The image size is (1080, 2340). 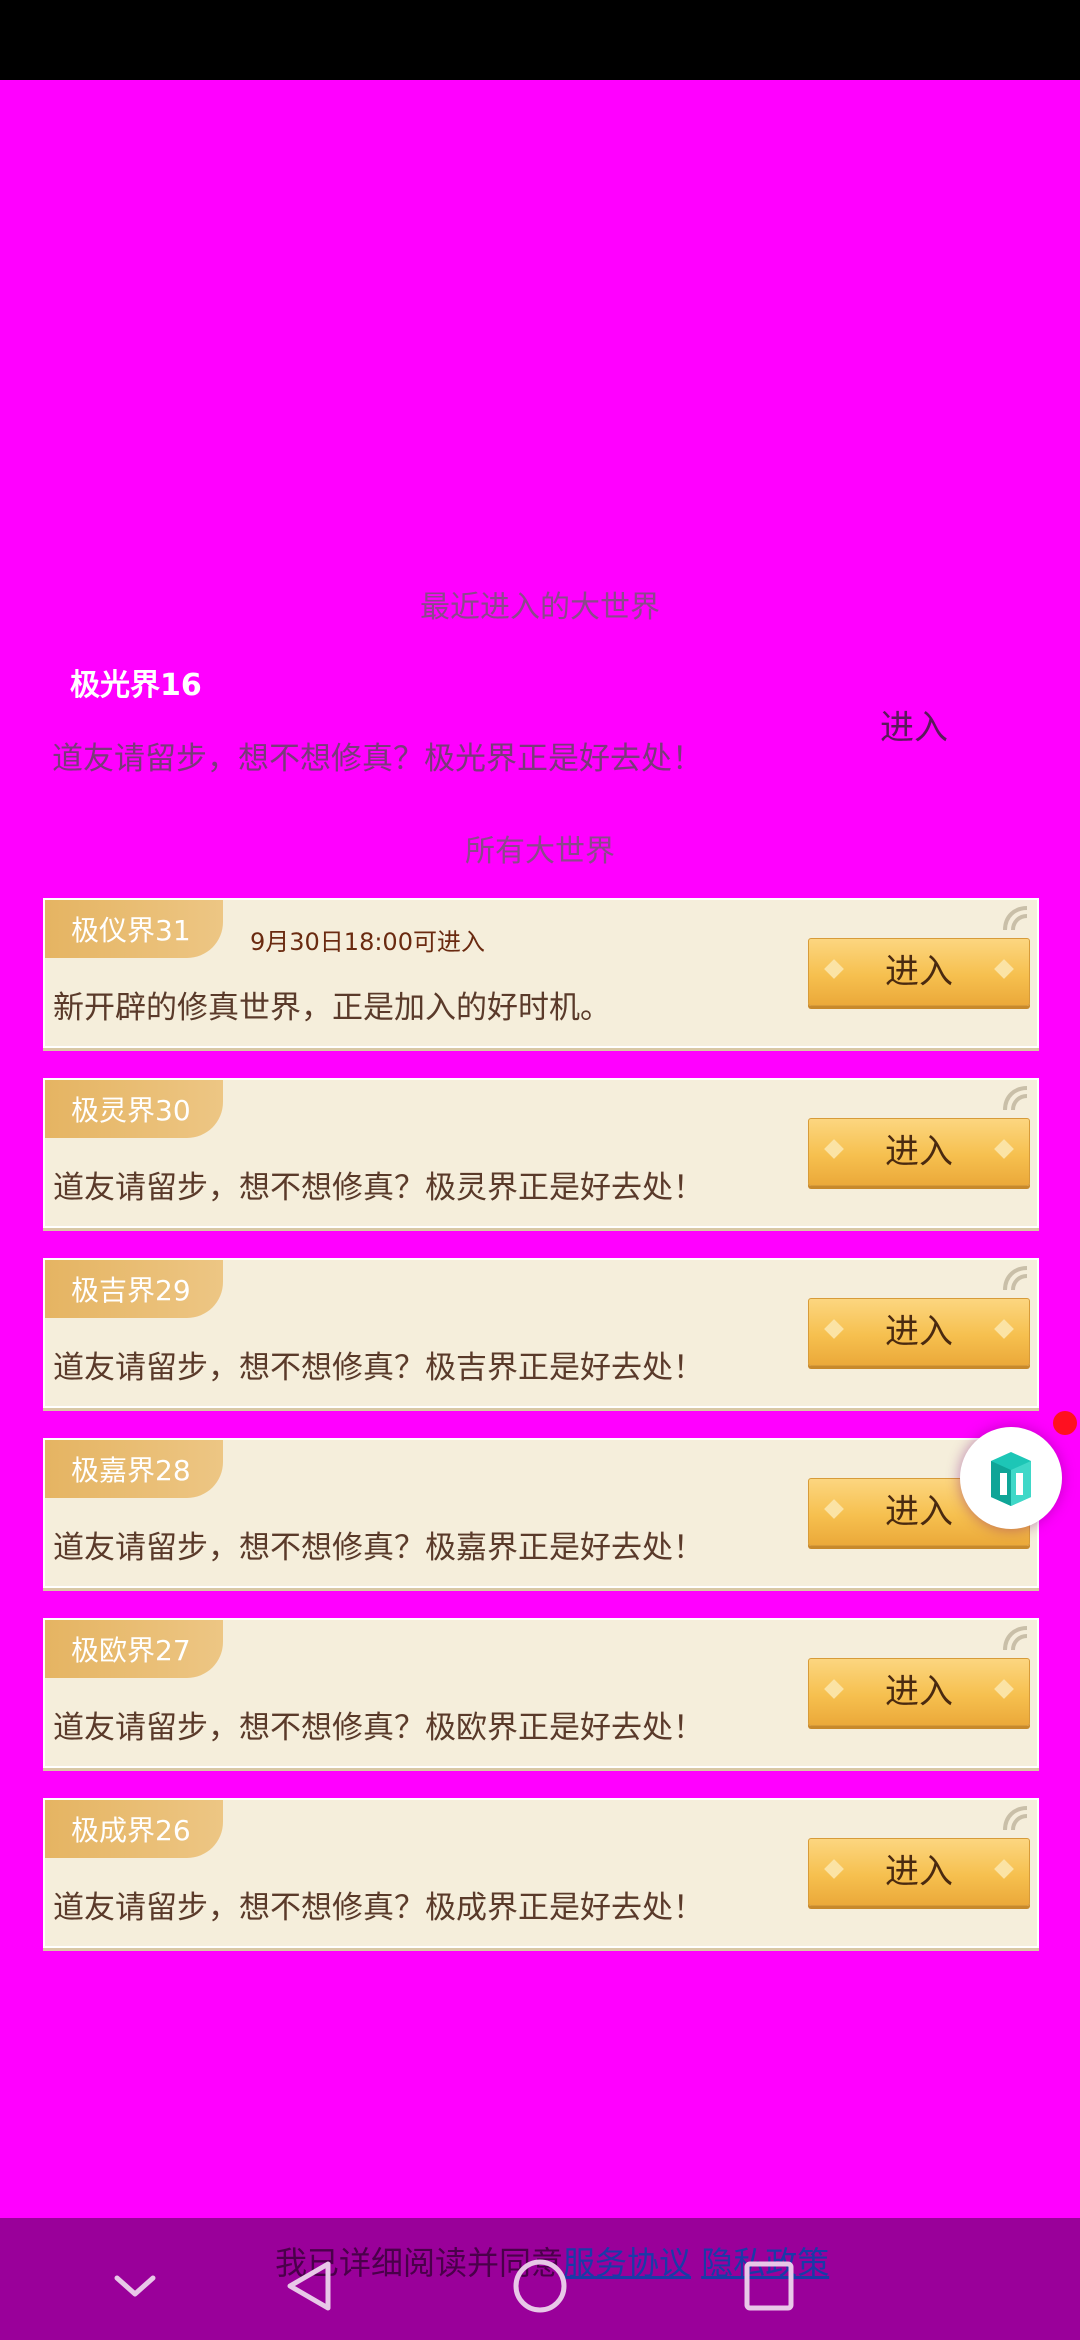 What do you see at coordinates (131, 1290) in the screenshot?
I see `world-name: 极吉界29` at bounding box center [131, 1290].